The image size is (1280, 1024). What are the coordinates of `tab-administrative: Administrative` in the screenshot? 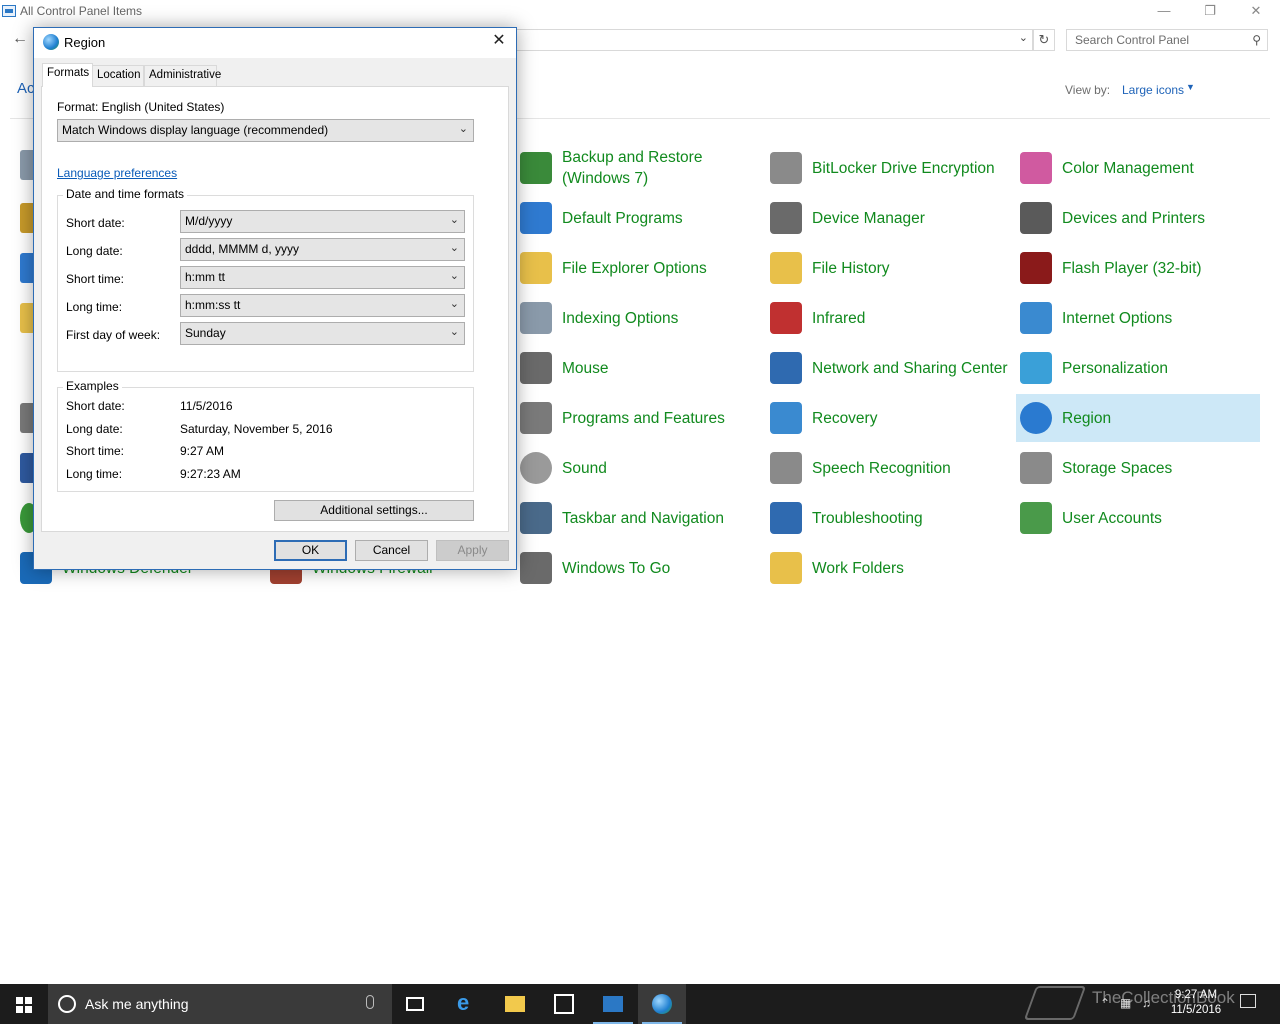 It's located at (182, 75).